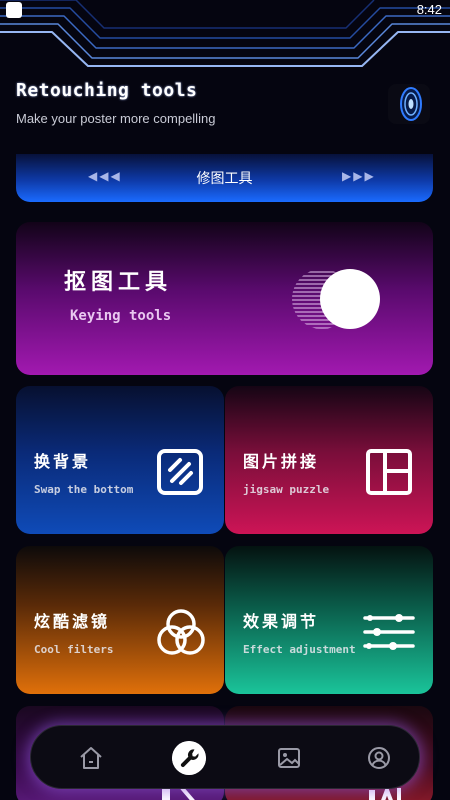  Describe the element at coordinates (379, 758) in the screenshot. I see `user-icon` at that location.